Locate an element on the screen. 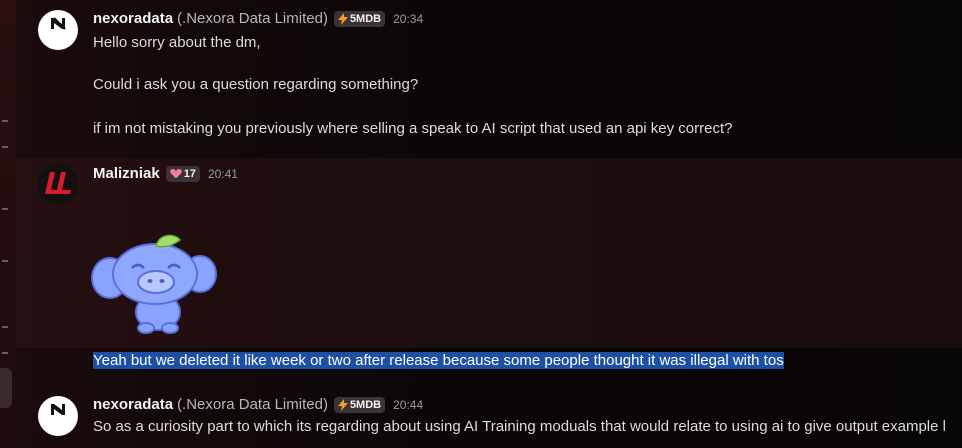  timestamp: 20:34 is located at coordinates (408, 19).